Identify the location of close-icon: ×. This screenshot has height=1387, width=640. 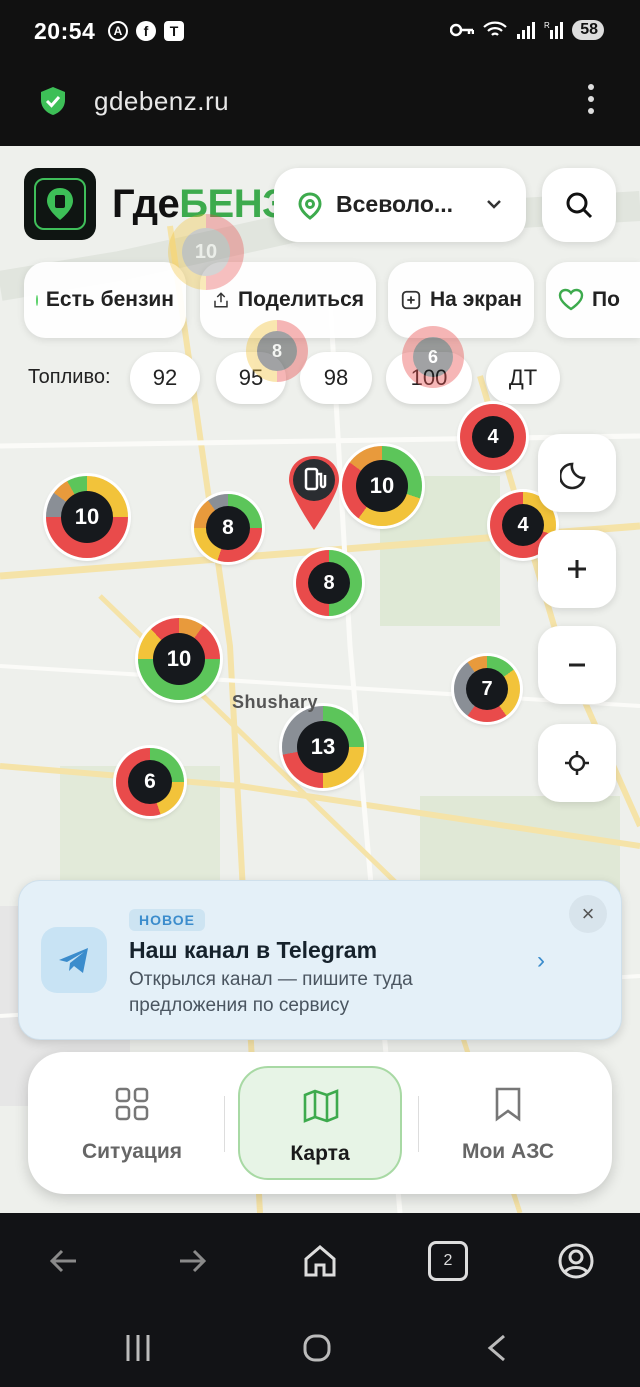
(588, 914).